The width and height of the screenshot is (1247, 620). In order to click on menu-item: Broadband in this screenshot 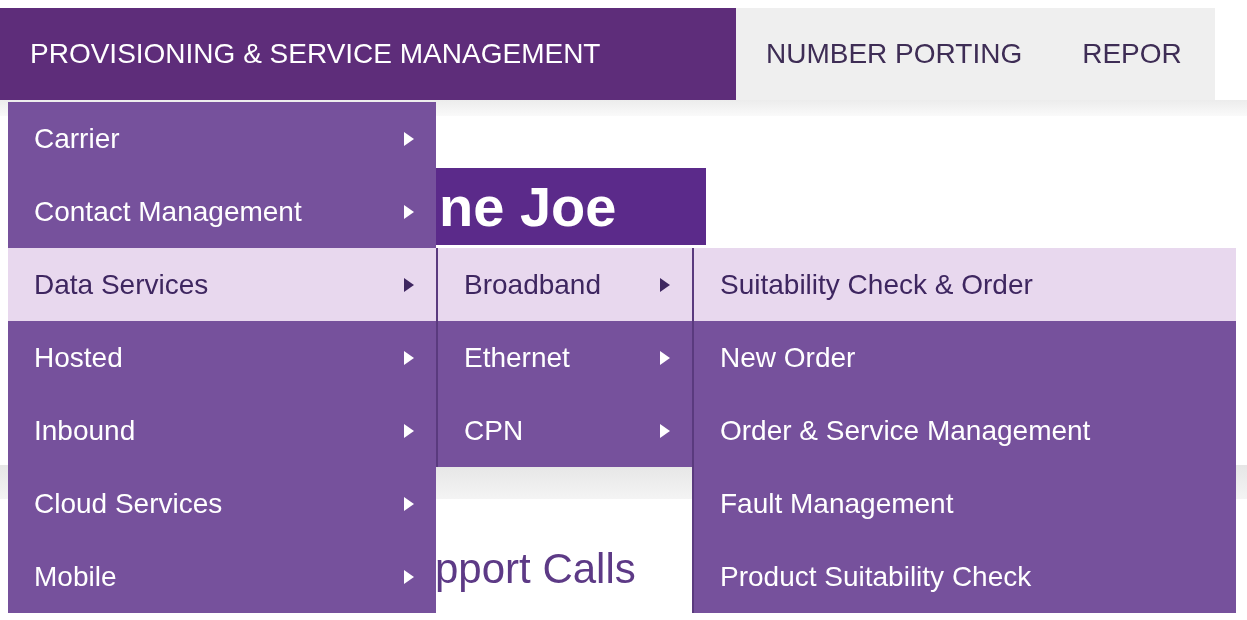, I will do `click(565, 284)`.